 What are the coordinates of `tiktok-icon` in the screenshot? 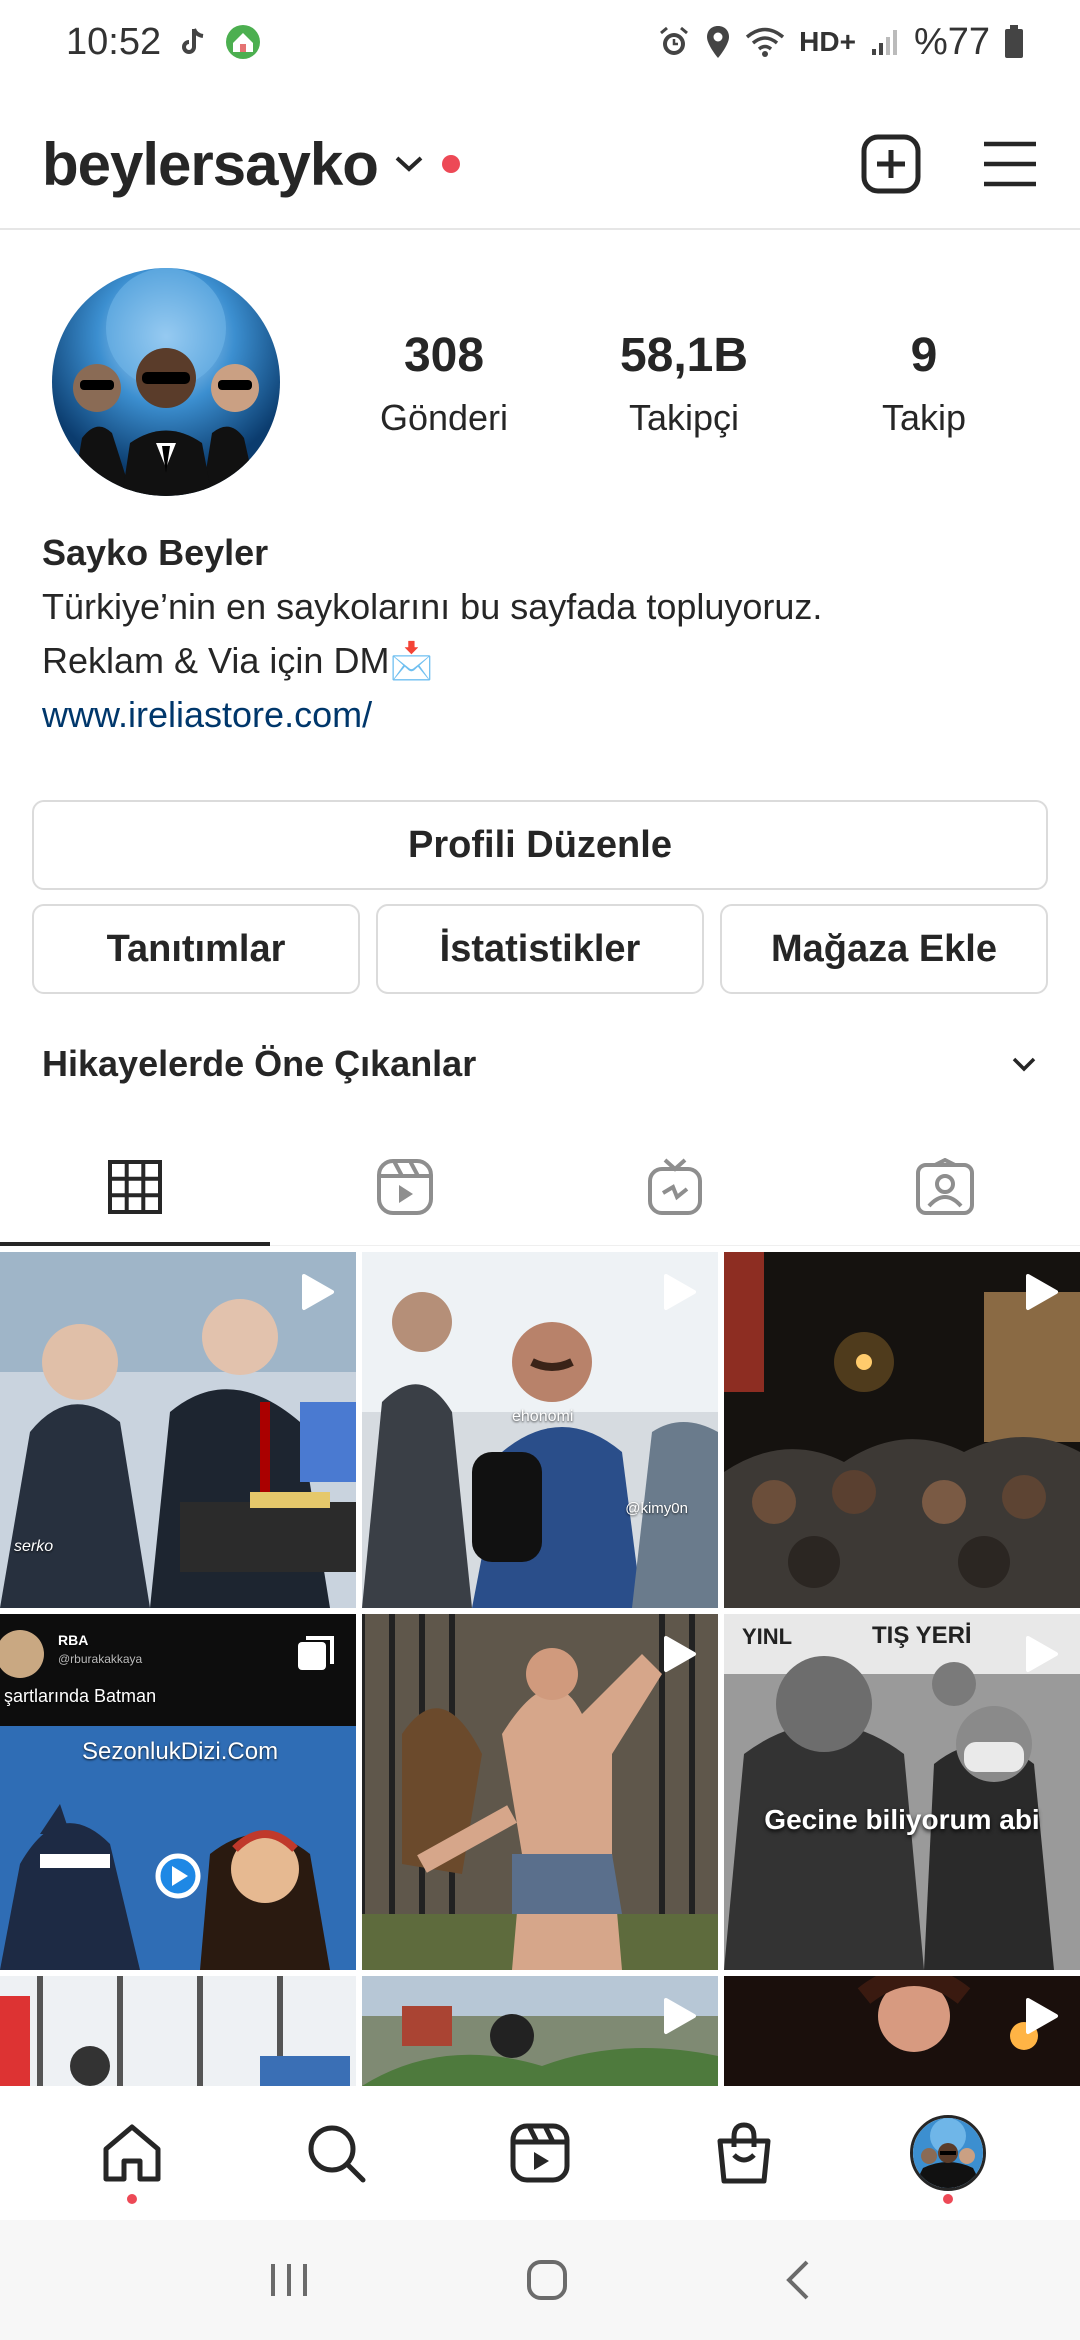 It's located at (193, 42).